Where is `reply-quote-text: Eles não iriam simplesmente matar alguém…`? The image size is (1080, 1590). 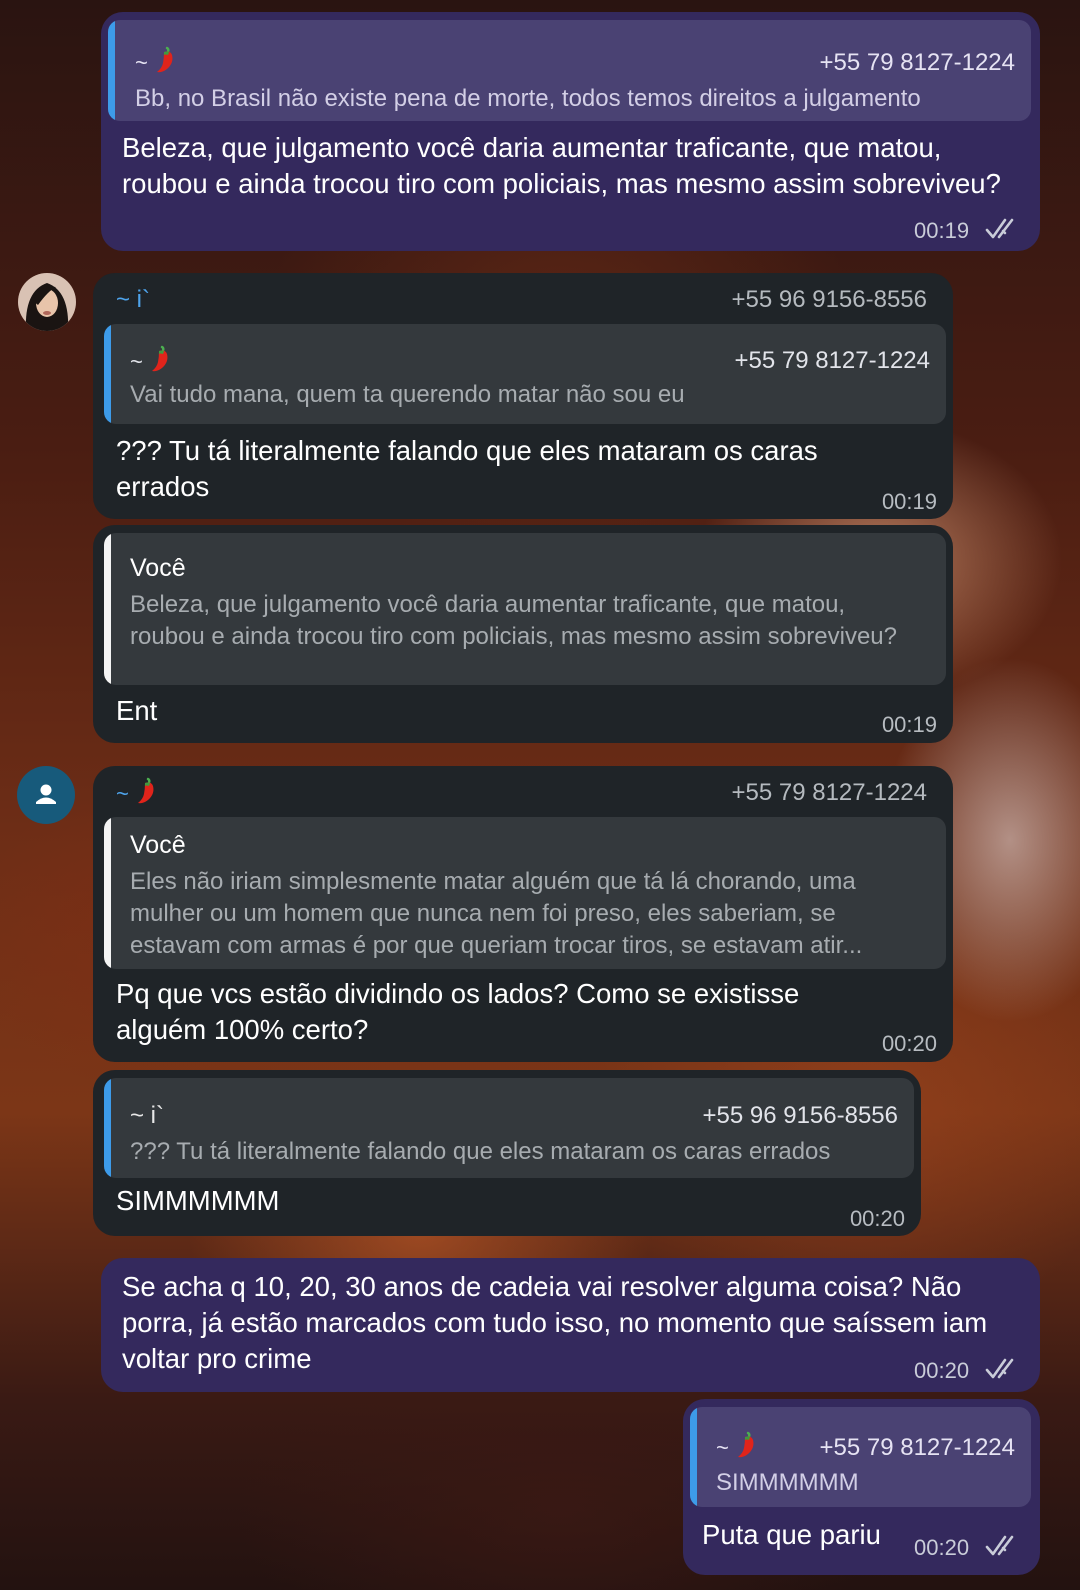
reply-quote-text: Eles não iriam simplesmente matar alguém… is located at coordinates (496, 913).